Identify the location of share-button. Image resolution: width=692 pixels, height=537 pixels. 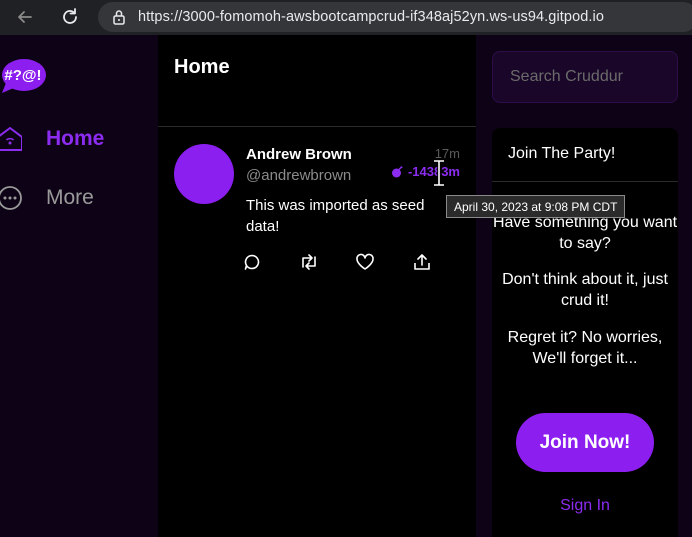
(422, 262).